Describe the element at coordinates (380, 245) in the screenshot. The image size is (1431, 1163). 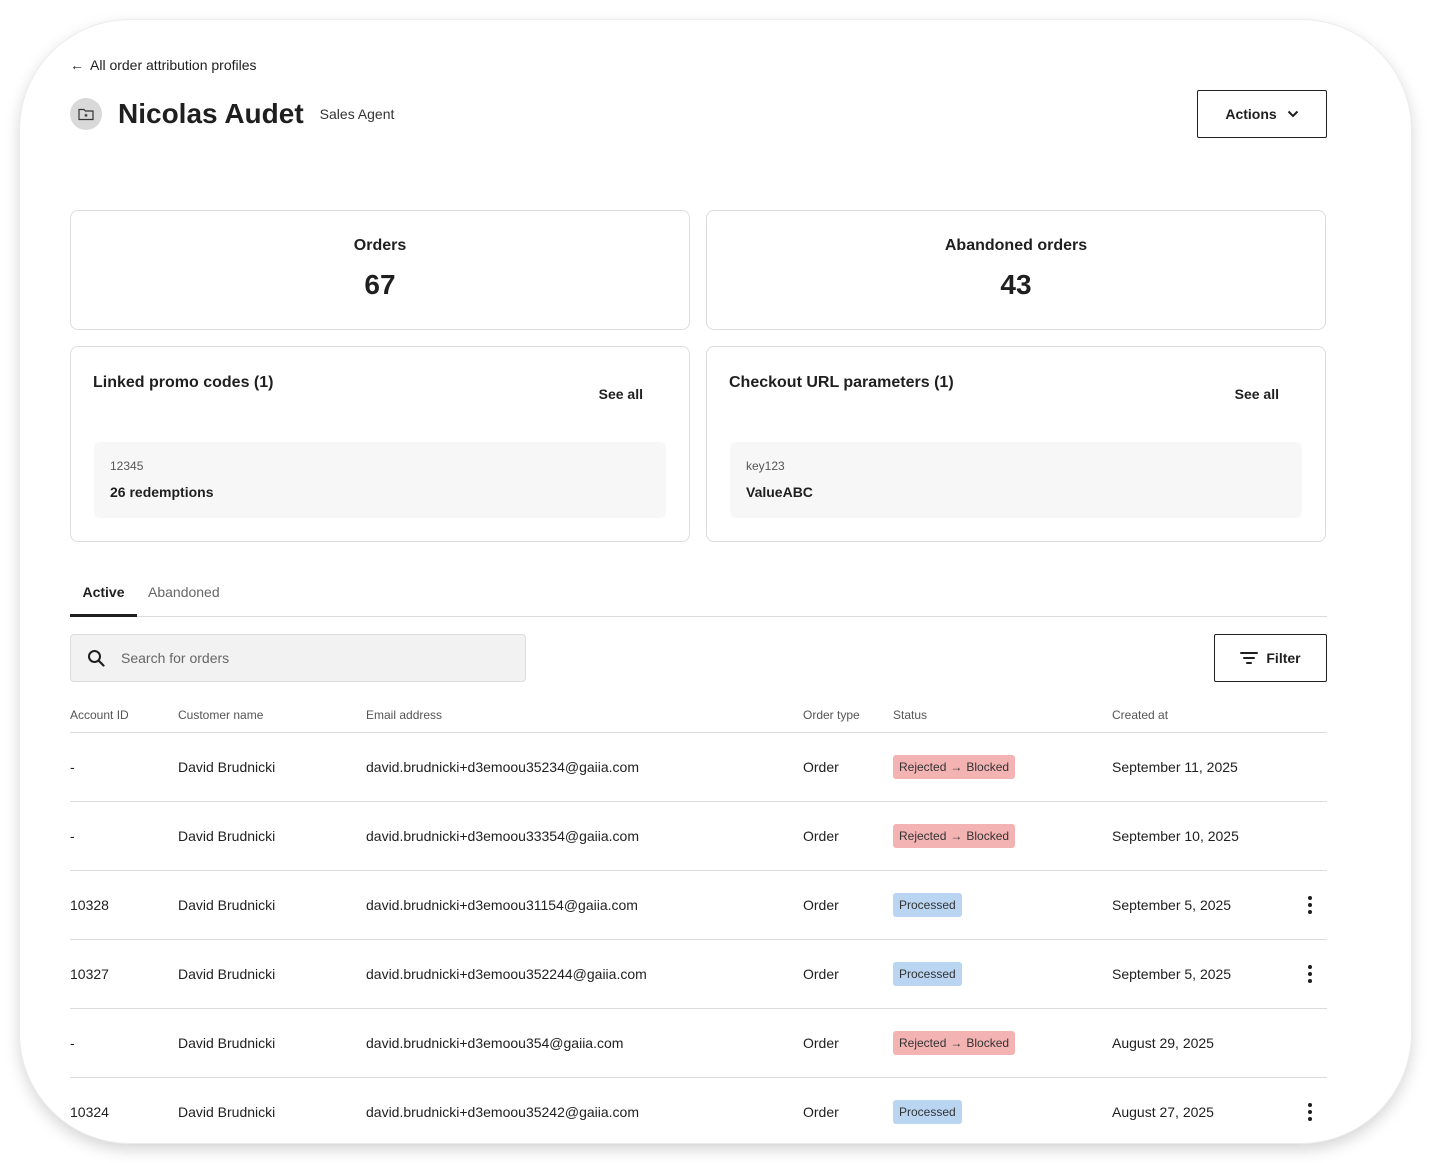
I see `stat-label: Orders` at that location.